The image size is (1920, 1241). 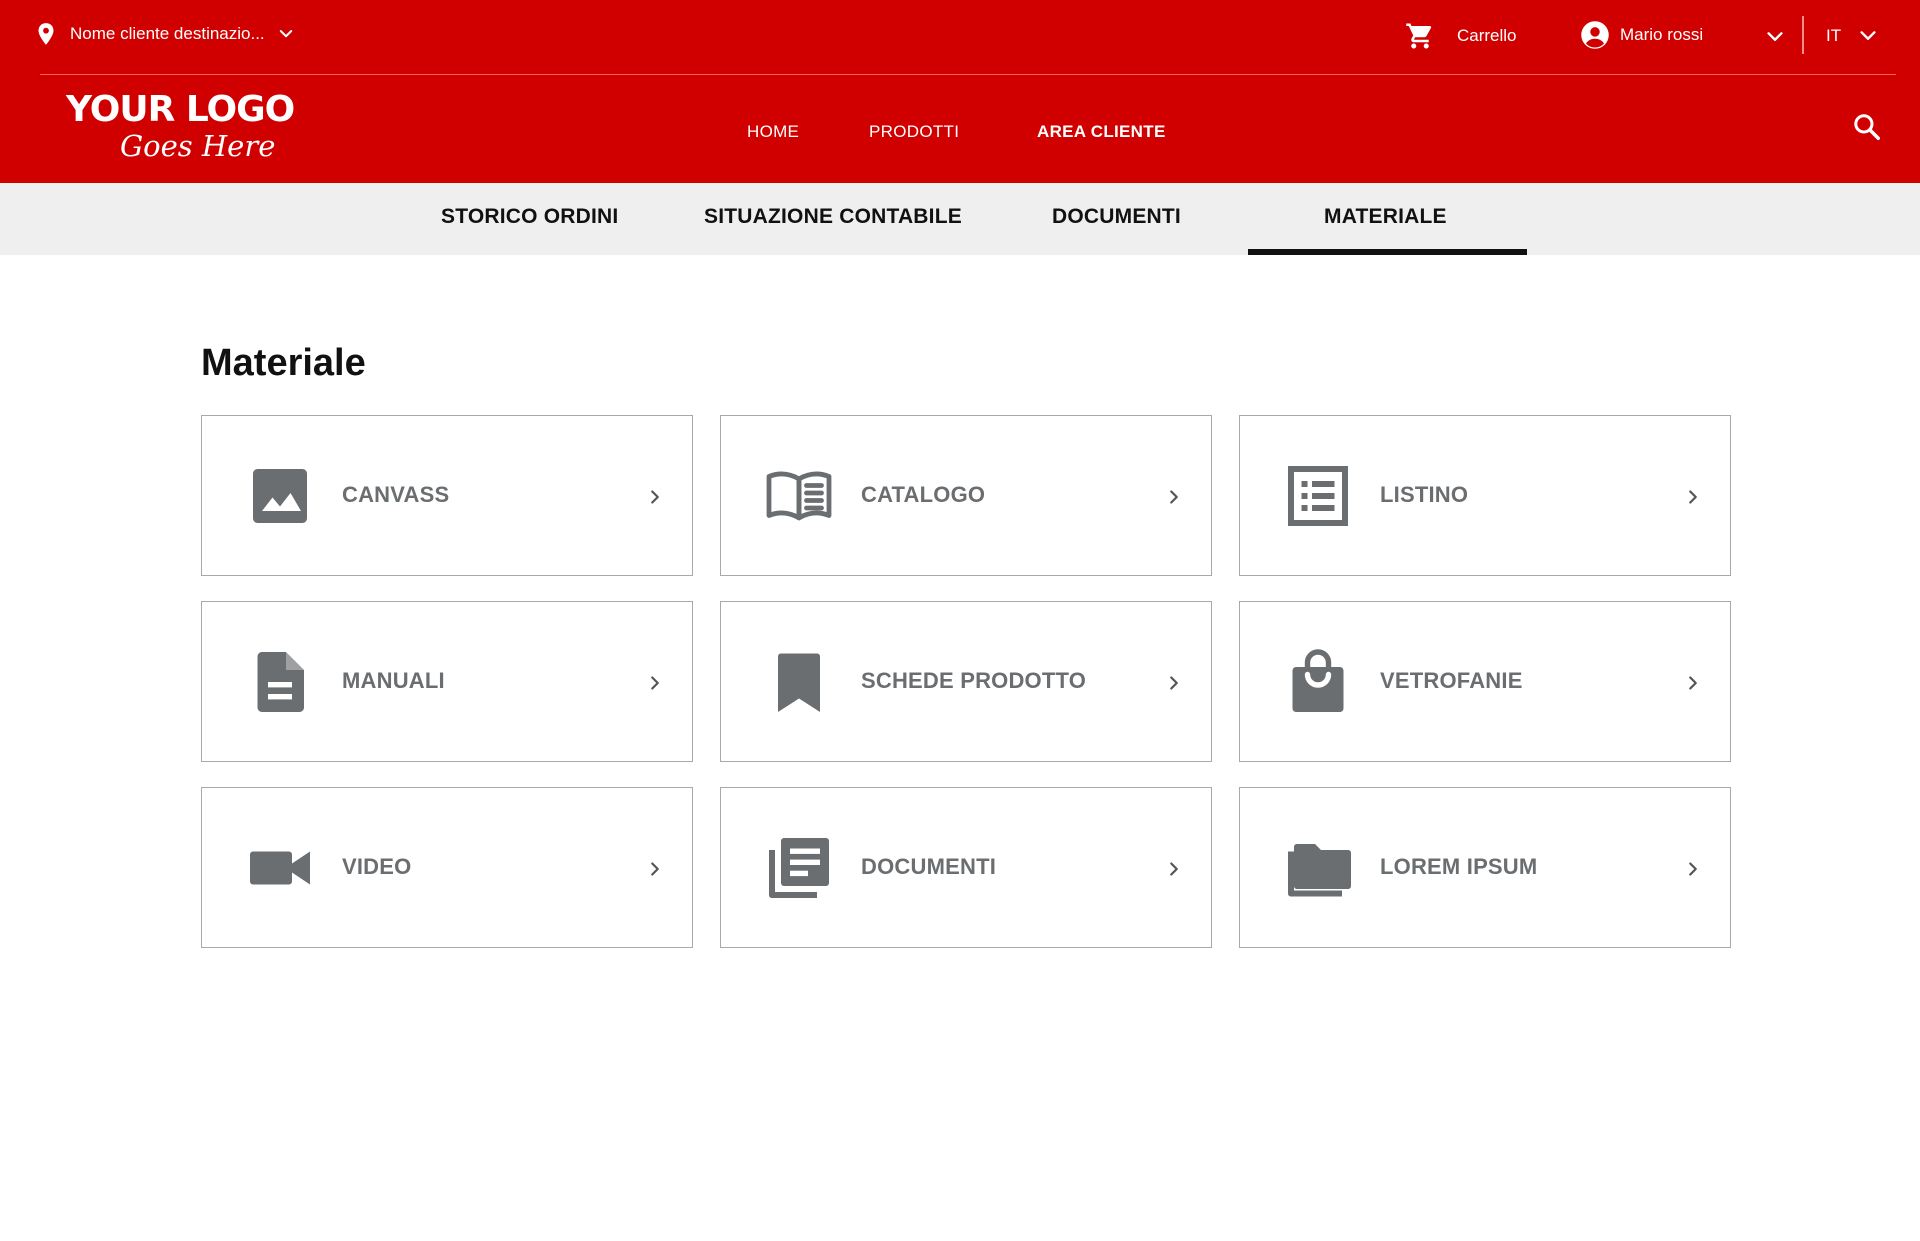 What do you see at coordinates (529, 217) in the screenshot?
I see `tab-storico-ordini: STORICO ORDINI` at bounding box center [529, 217].